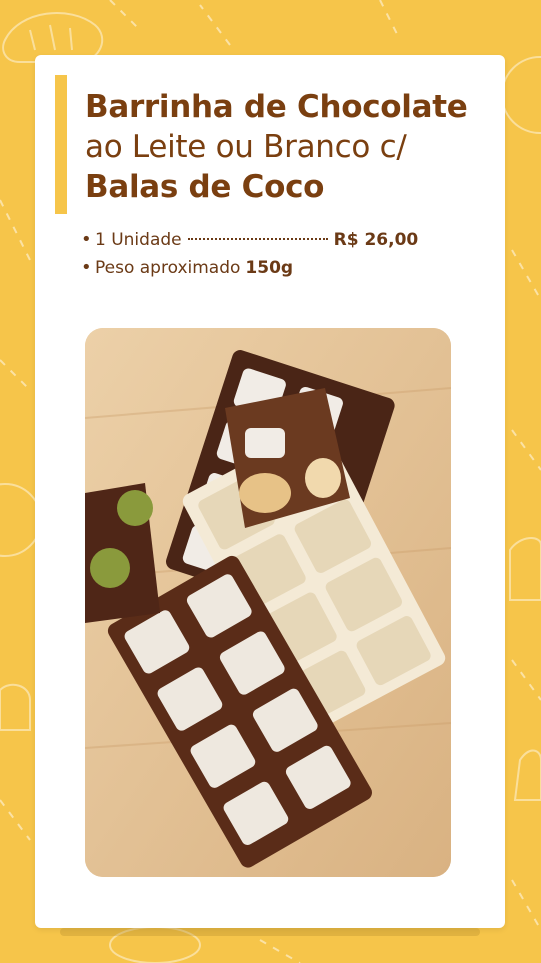 The image size is (541, 963). What do you see at coordinates (257, 239) in the screenshot?
I see `dot-leader` at bounding box center [257, 239].